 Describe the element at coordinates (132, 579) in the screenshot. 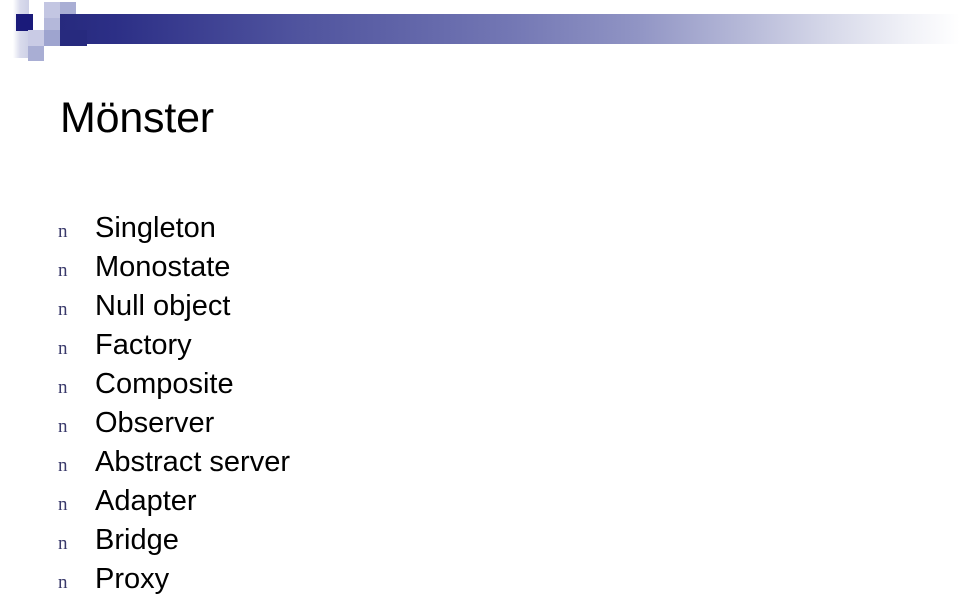

I see `list-item-label: Proxy` at that location.